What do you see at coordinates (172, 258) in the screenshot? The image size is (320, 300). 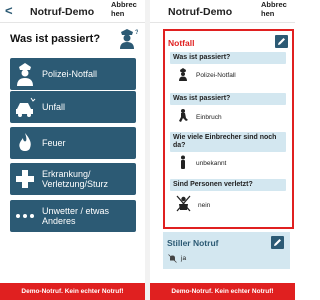 I see `bell-muted-icon` at bounding box center [172, 258].